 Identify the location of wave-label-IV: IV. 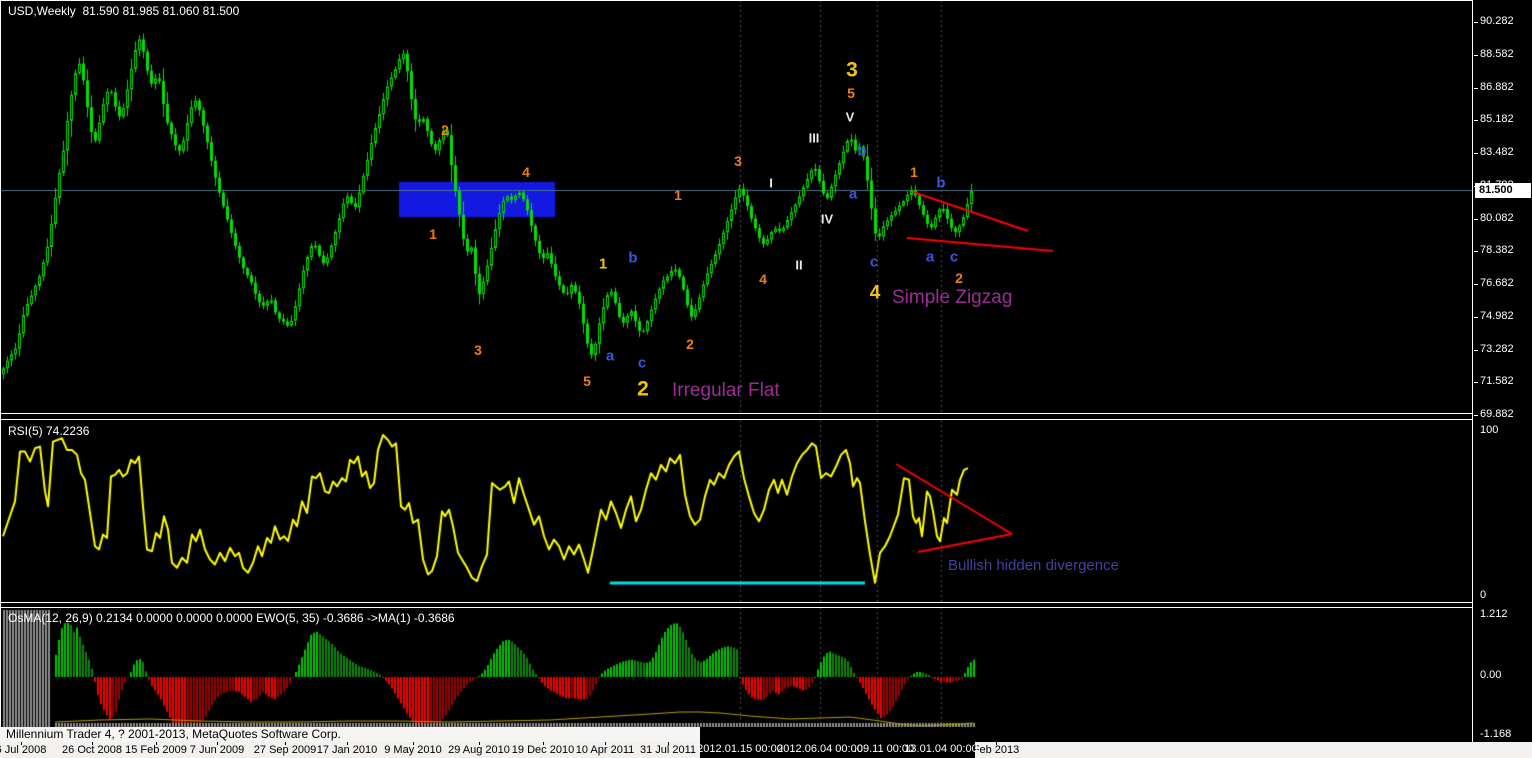
(827, 219).